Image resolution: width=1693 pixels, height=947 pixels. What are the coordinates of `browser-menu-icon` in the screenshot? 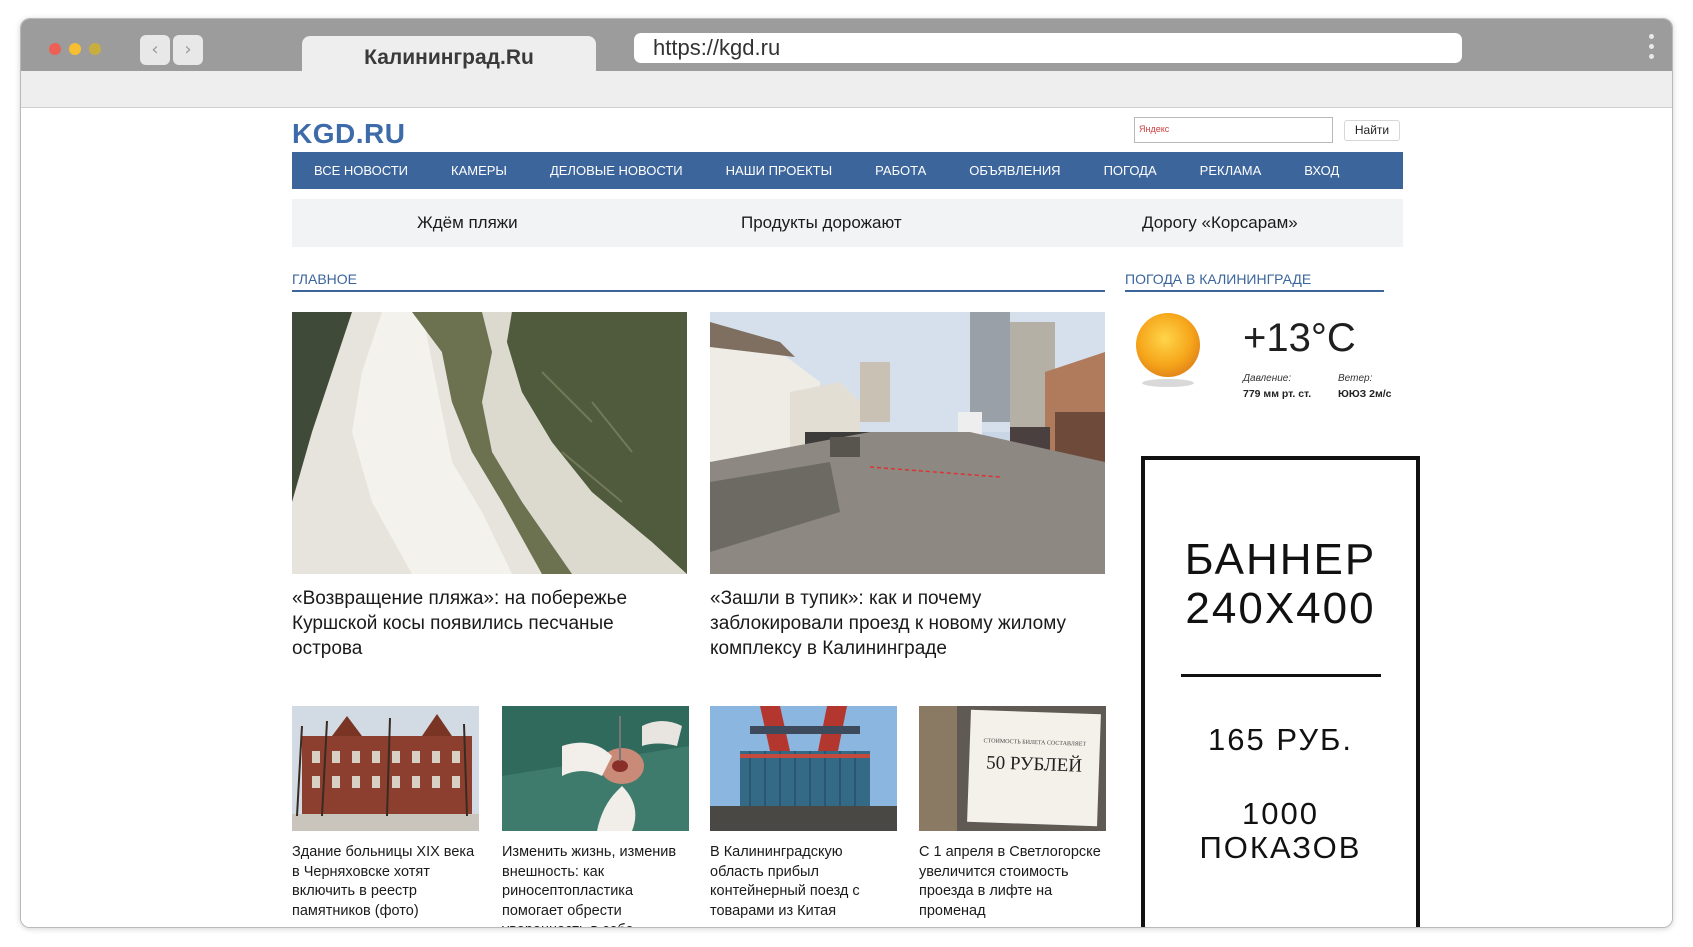 It's located at (1652, 46).